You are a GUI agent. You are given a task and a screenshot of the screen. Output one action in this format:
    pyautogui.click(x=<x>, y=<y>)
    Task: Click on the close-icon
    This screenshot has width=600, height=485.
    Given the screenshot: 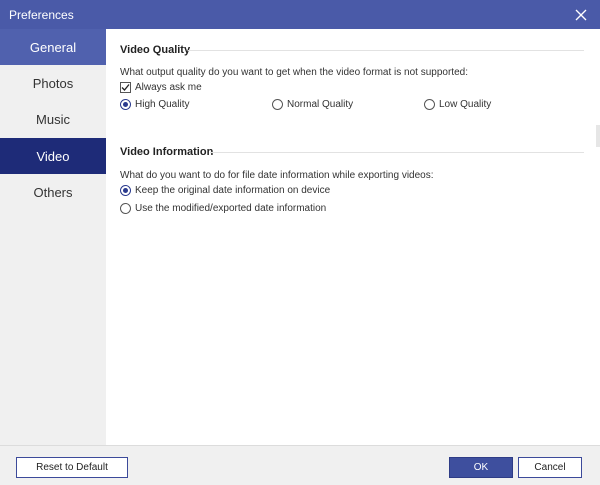 What is the action you would take?
    pyautogui.click(x=581, y=14)
    